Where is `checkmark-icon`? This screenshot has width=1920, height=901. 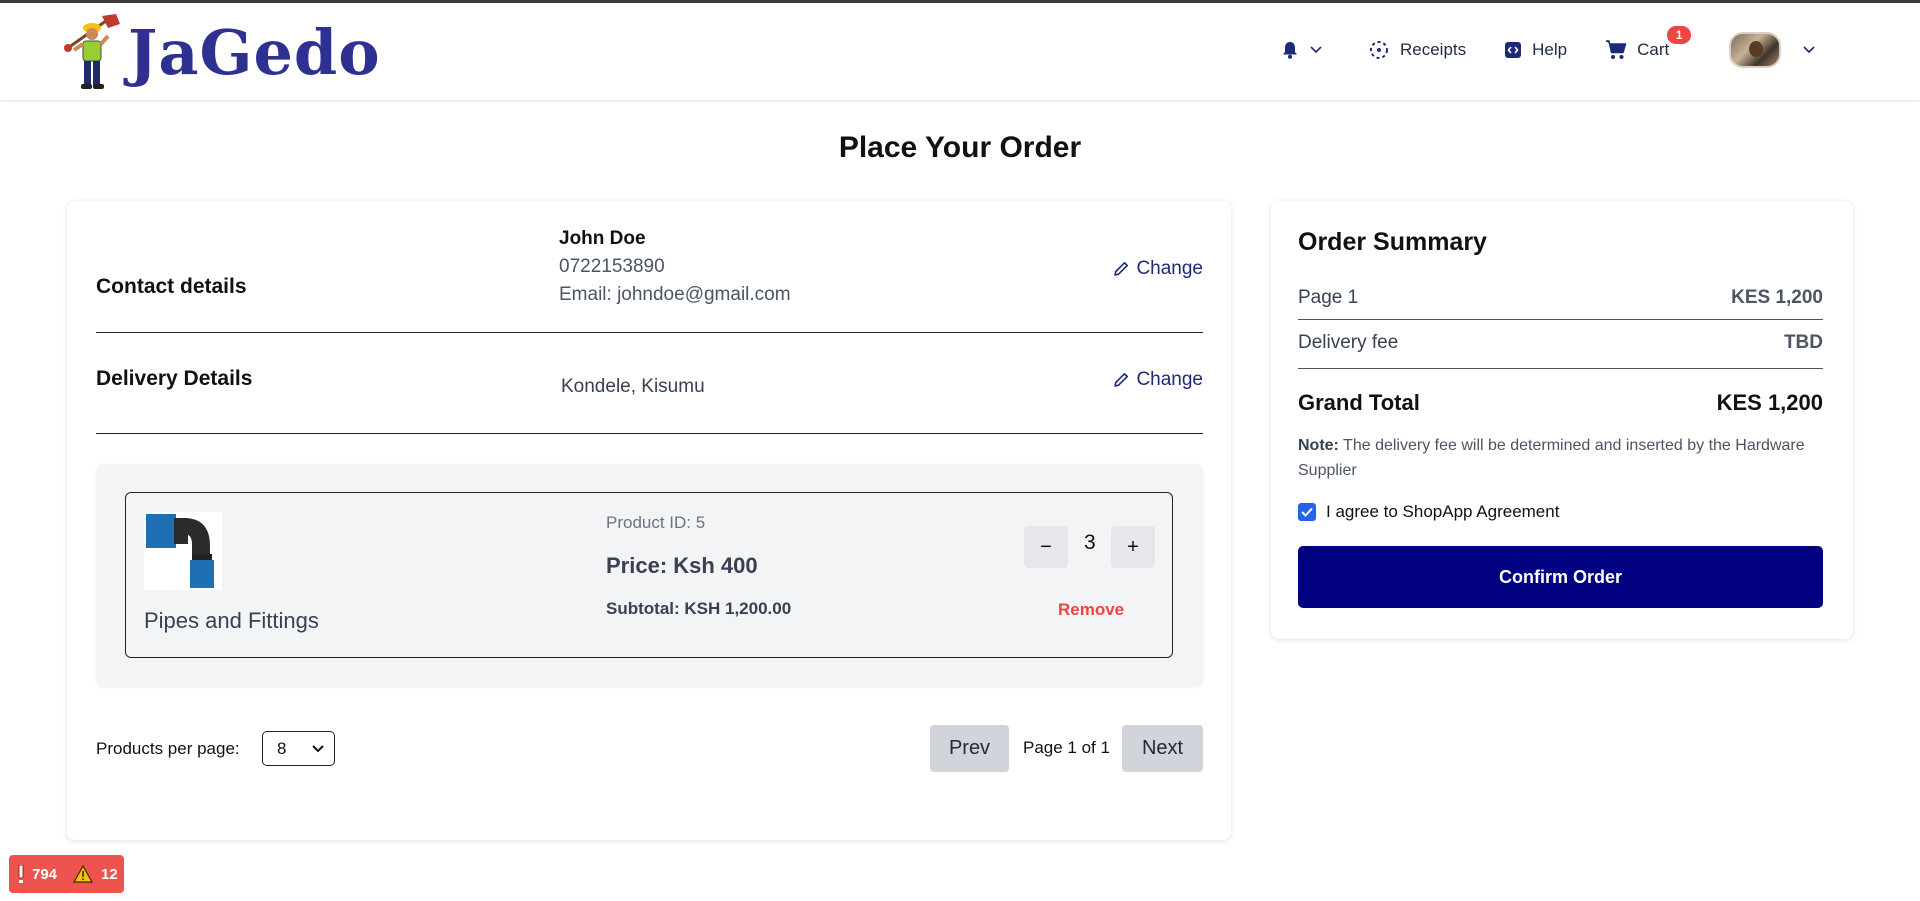
checkmark-icon is located at coordinates (1307, 512).